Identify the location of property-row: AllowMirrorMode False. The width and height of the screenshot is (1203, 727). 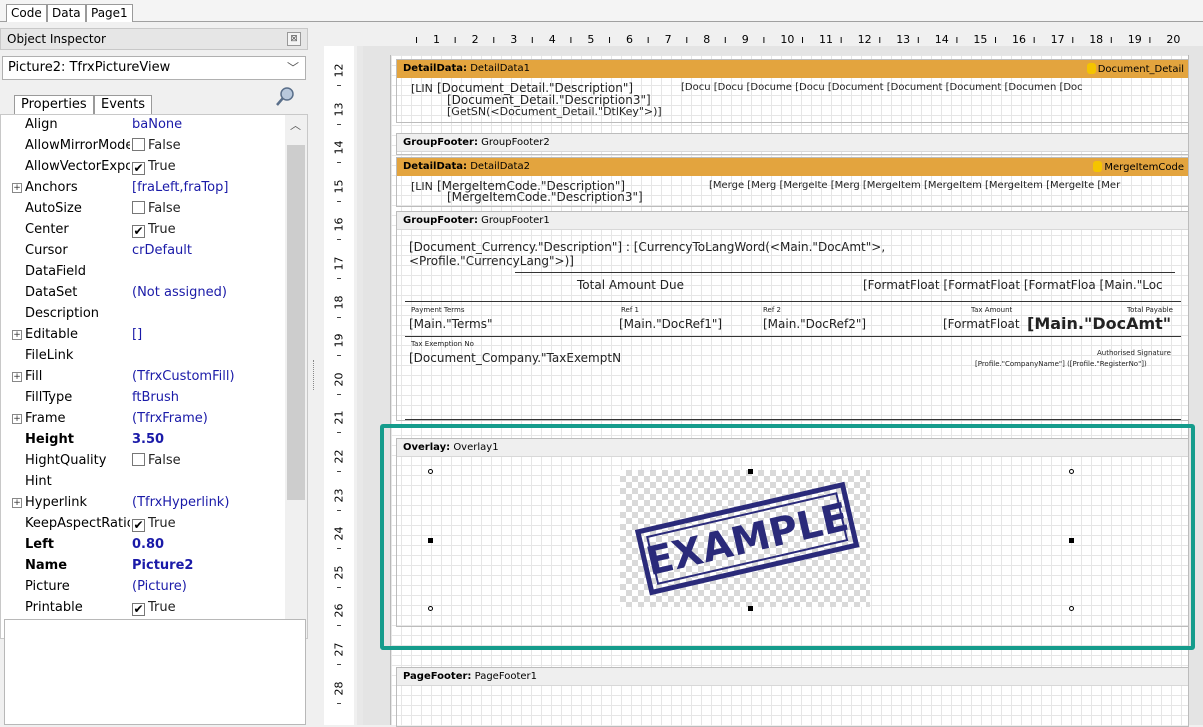
(143, 146).